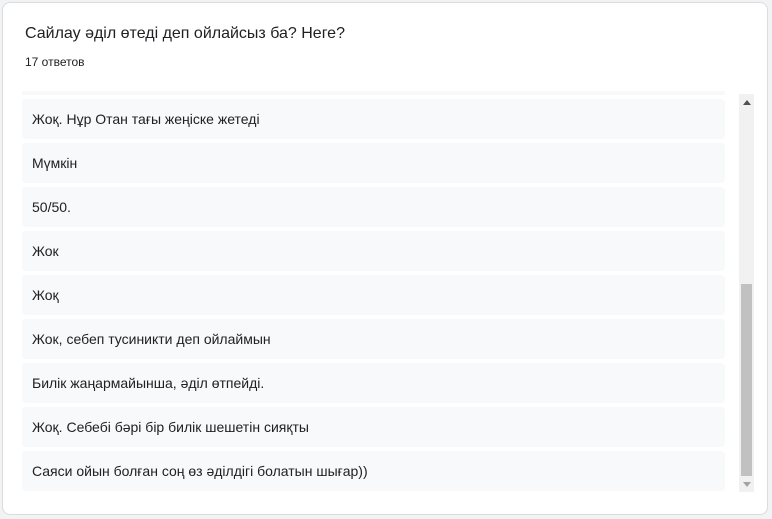 The height and width of the screenshot is (519, 772). I want to click on arrow-up-icon, so click(746, 102).